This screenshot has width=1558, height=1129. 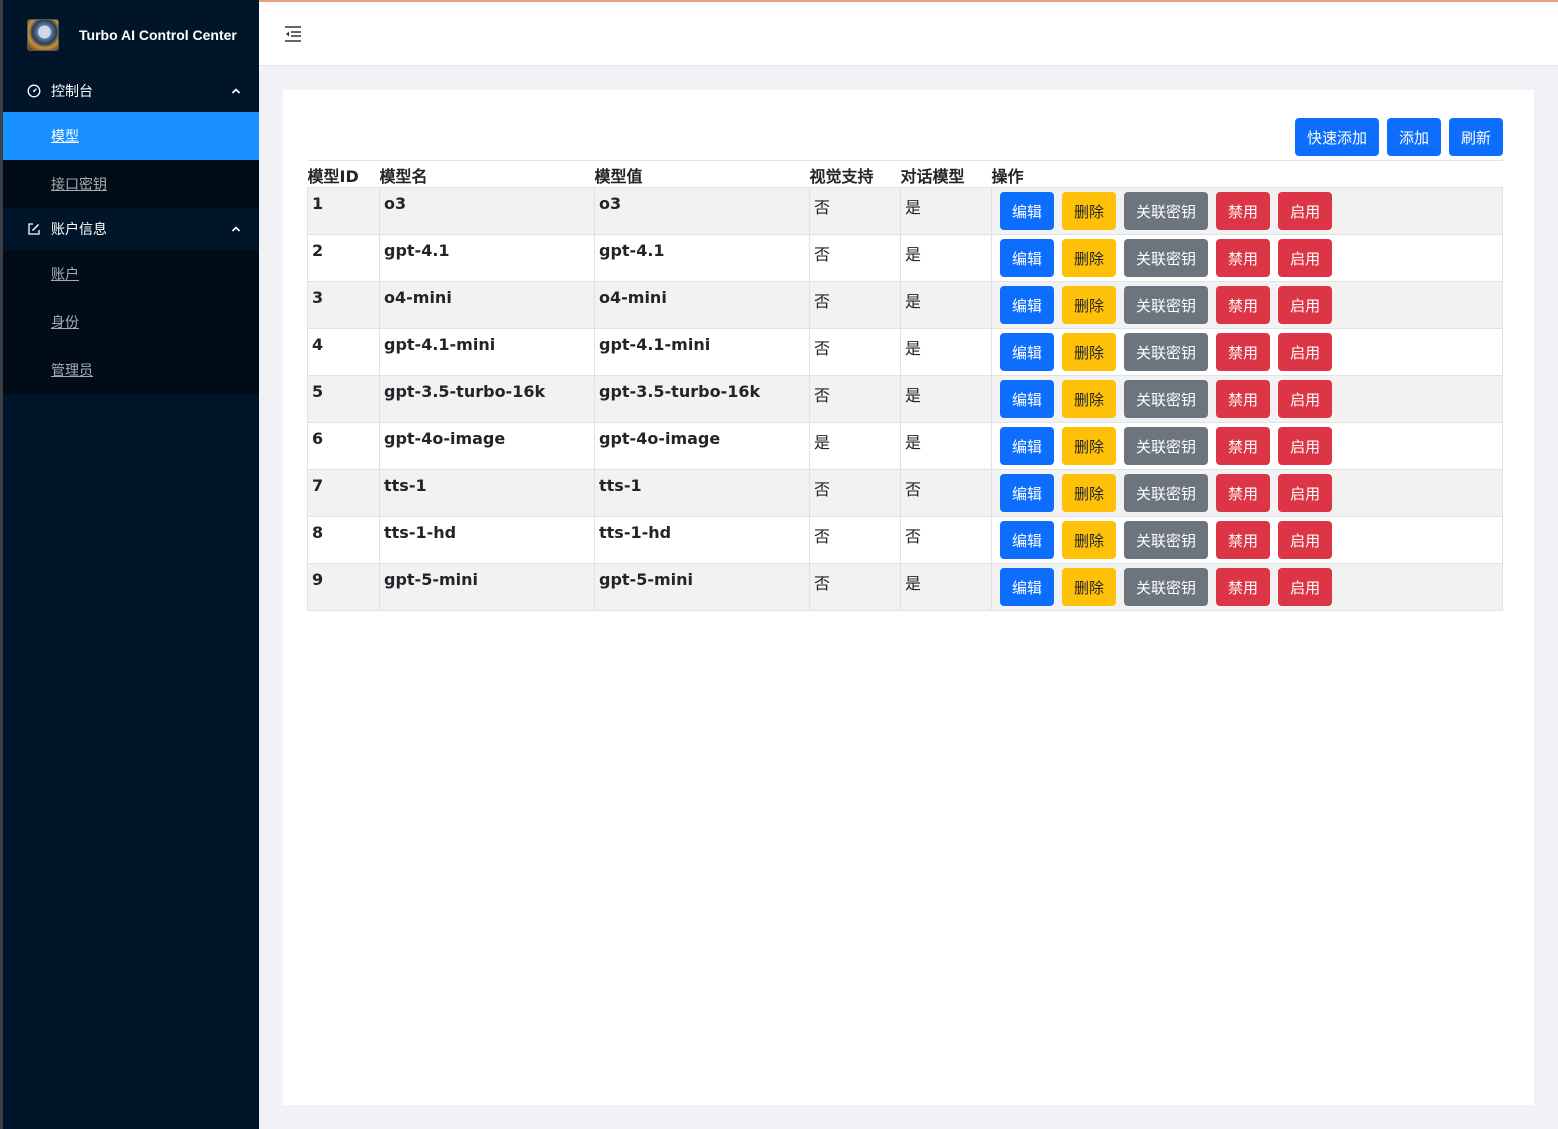 I want to click on cell-name: gpt-4o-image, so click(x=487, y=446).